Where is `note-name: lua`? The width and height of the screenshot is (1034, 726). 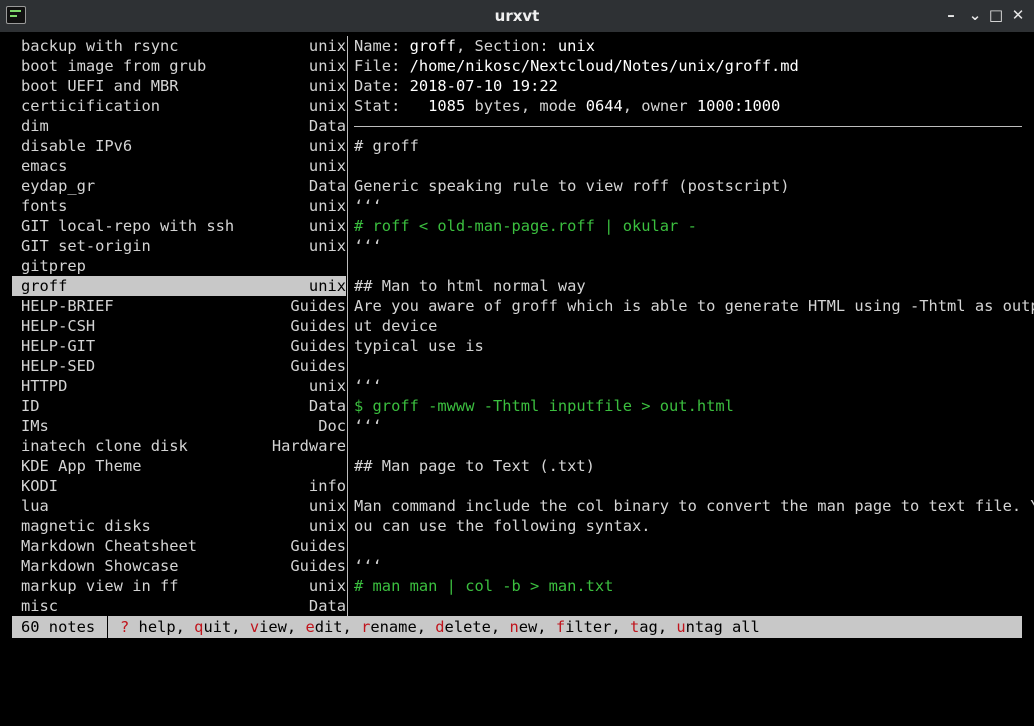 note-name: lua is located at coordinates (35, 506).